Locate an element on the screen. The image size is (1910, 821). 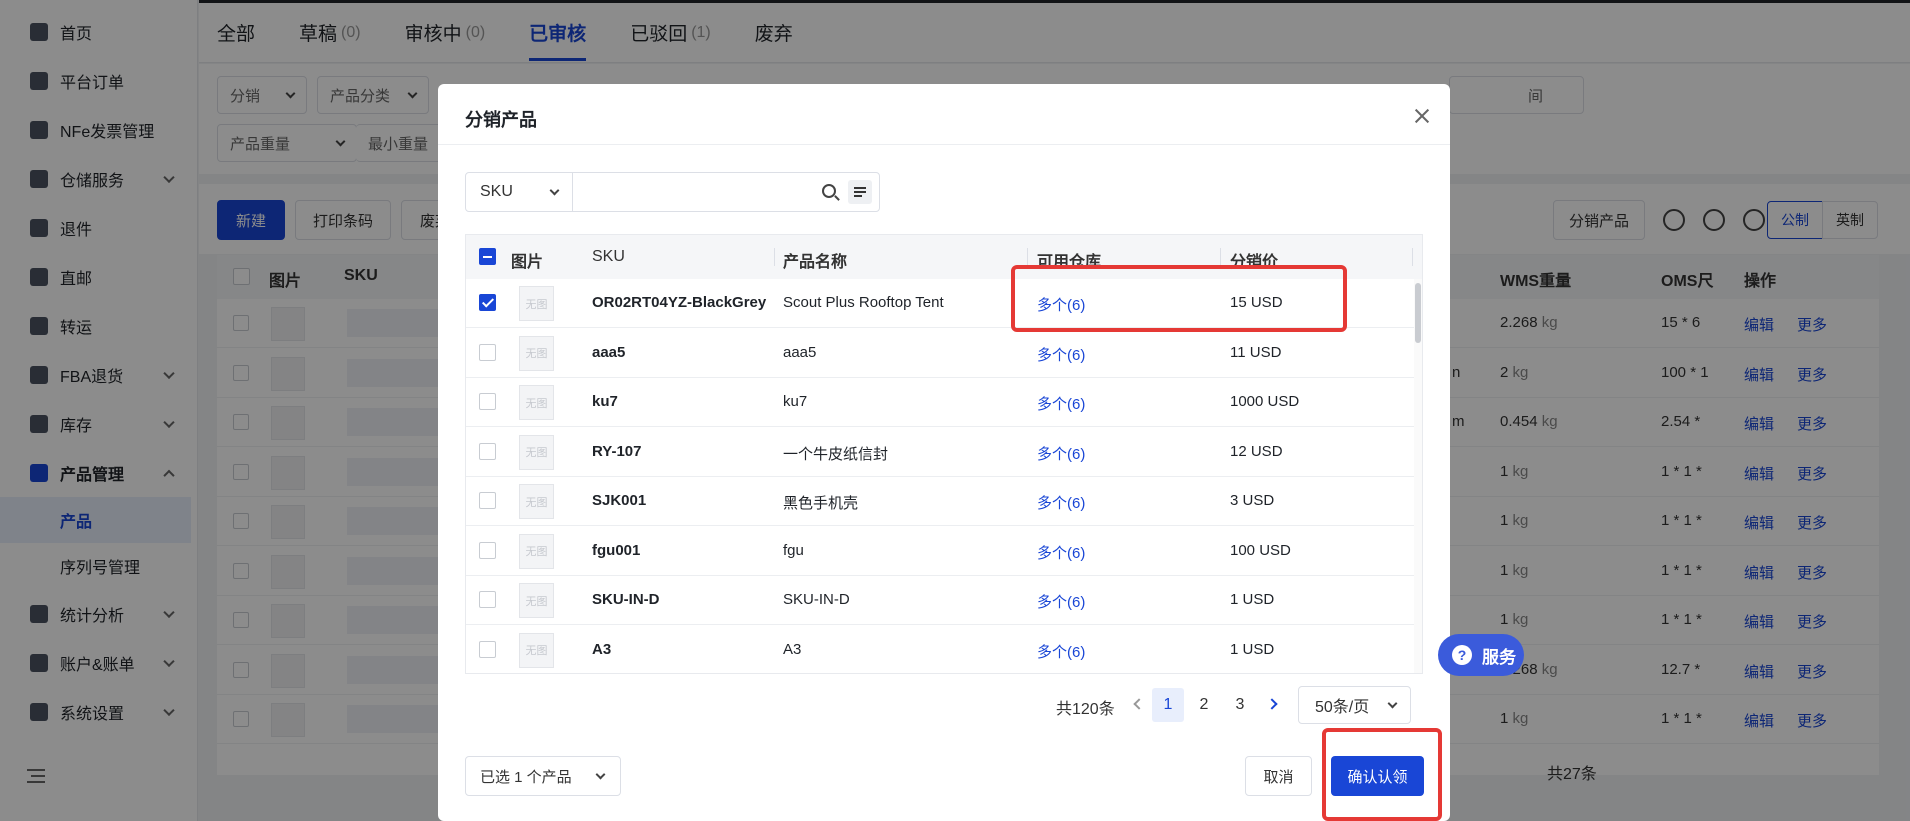
price-cell: 11 USD is located at coordinates (1256, 352).